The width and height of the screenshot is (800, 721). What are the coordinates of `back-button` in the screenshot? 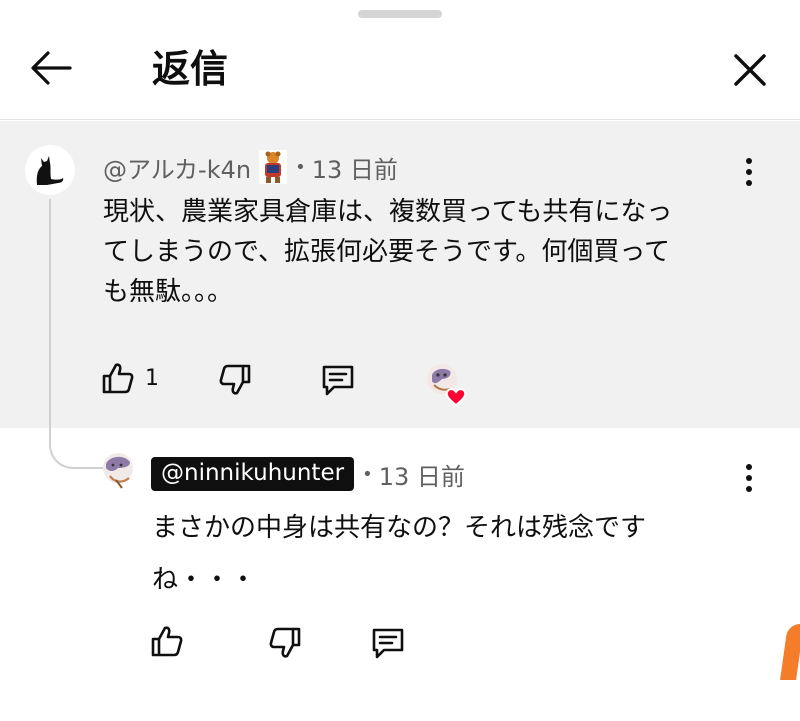 It's located at (51, 68).